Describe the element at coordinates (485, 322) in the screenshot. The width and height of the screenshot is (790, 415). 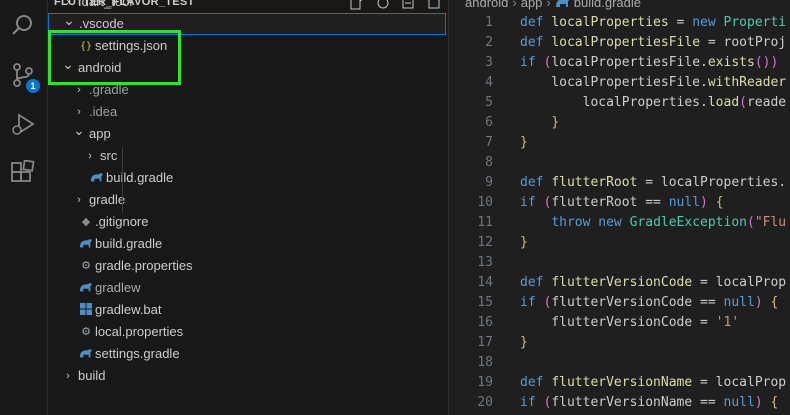
I see `line-number: 16` at that location.